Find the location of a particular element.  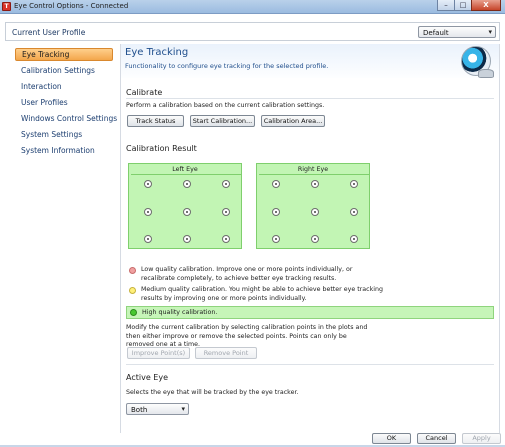

profile-bar: Current User Profile Default ▾ is located at coordinates (252, 31).